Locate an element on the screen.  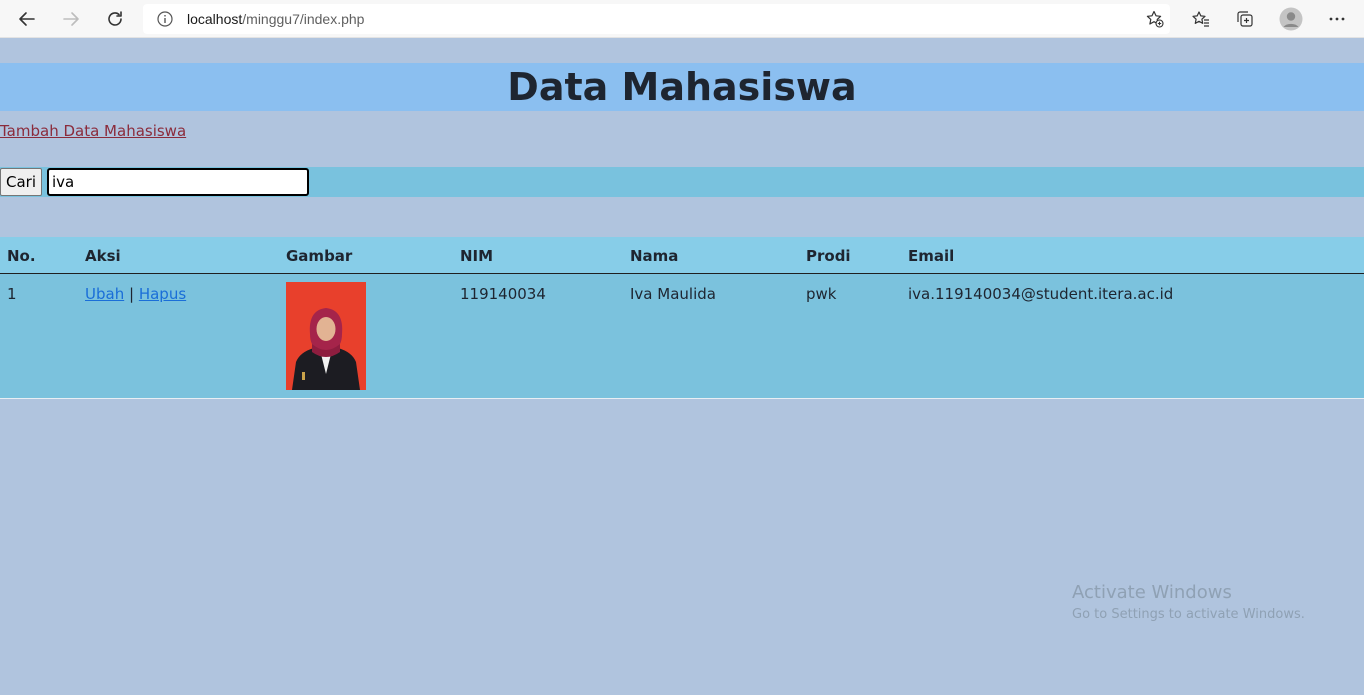
cell-nama: Iva Maulida is located at coordinates (673, 294).